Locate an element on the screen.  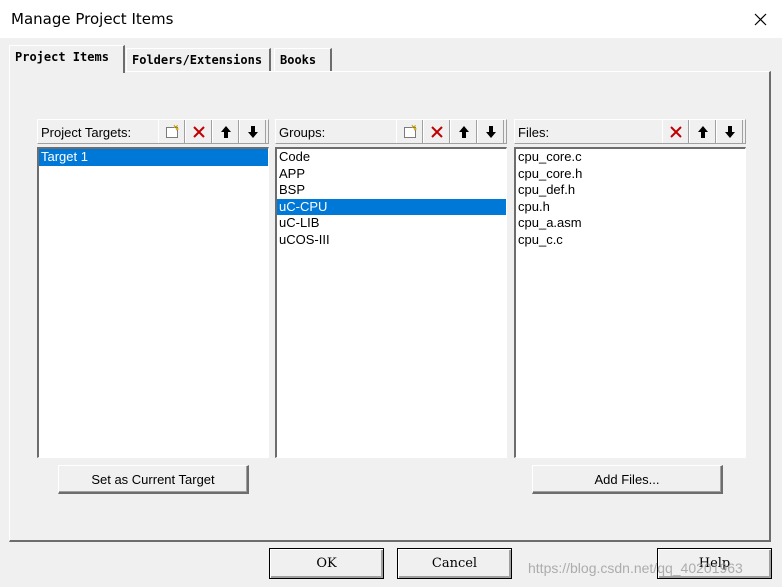
delete-group-button is located at coordinates (436, 131).